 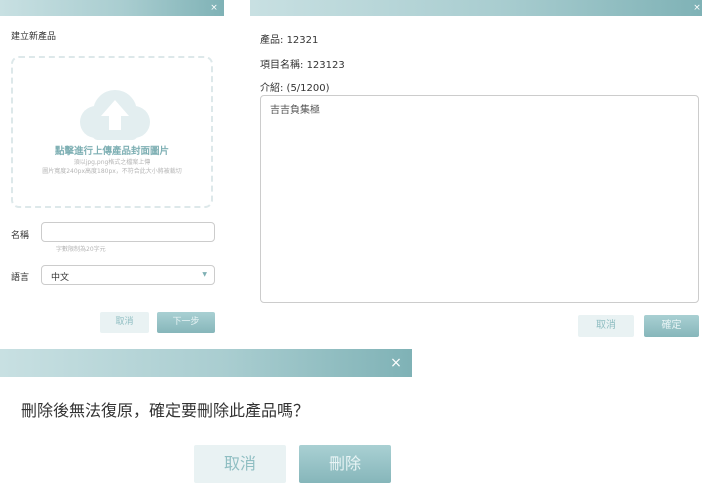 I want to click on cloud-upload-icon, so click(x=115, y=115).